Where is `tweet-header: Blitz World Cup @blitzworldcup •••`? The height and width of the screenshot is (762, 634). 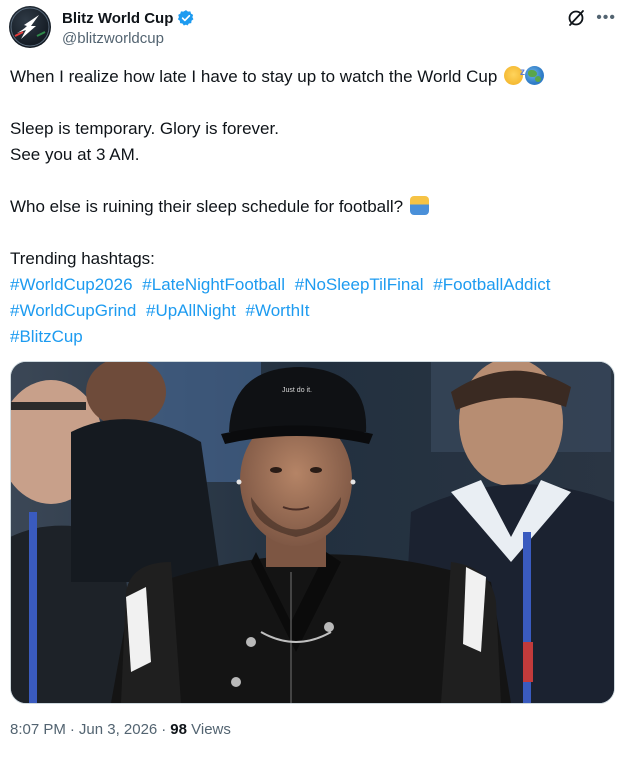
tweet-header: Blitz World Cup @blitzworldcup ••• is located at coordinates (317, 28).